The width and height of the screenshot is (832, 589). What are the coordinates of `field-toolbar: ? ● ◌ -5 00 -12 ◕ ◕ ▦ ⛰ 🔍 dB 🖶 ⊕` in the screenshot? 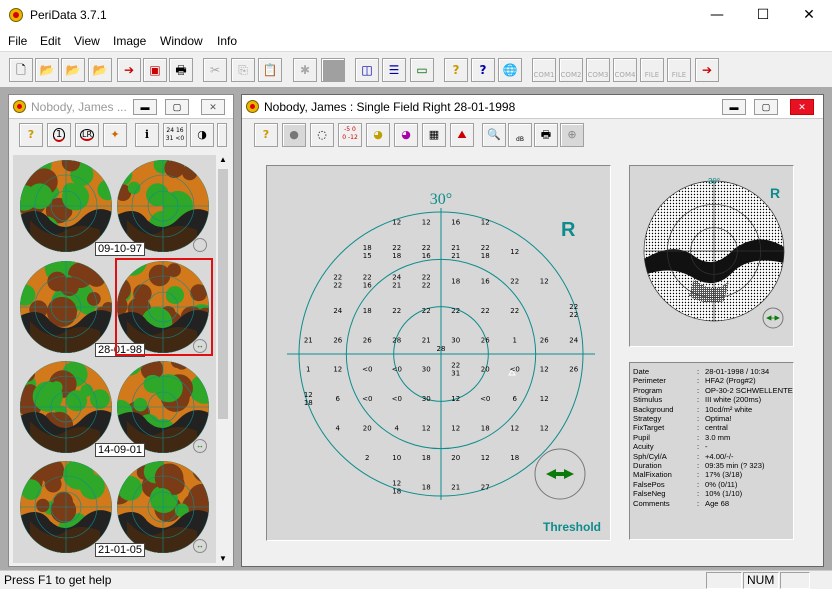 It's located at (532, 134).